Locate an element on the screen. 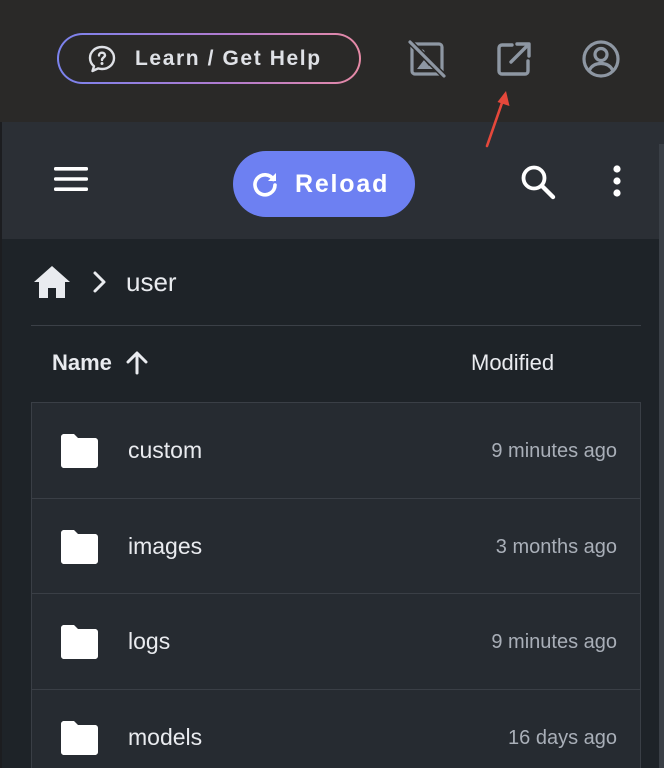 The image size is (664, 768). row-modified: 3 months ago is located at coordinates (556, 546).